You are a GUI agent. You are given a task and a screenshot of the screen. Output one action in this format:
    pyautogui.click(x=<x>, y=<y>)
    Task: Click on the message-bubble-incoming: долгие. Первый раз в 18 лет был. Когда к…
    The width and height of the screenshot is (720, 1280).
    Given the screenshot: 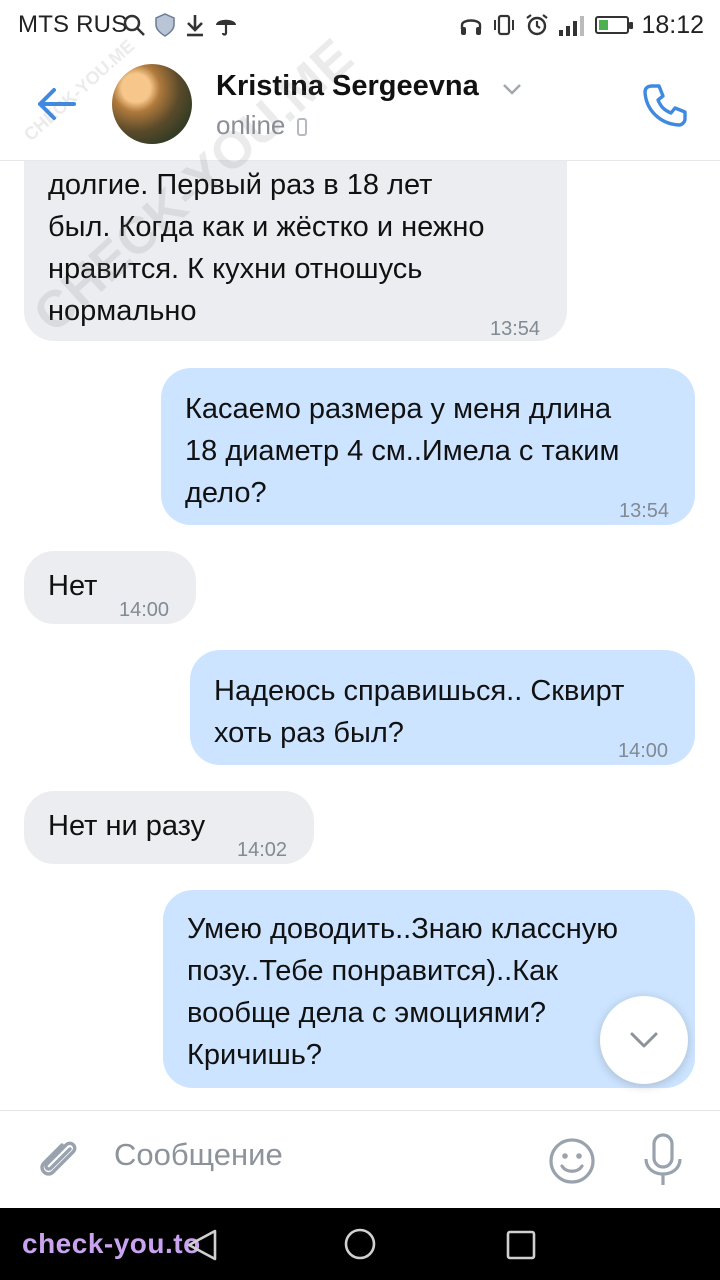 What is the action you would take?
    pyautogui.click(x=295, y=250)
    